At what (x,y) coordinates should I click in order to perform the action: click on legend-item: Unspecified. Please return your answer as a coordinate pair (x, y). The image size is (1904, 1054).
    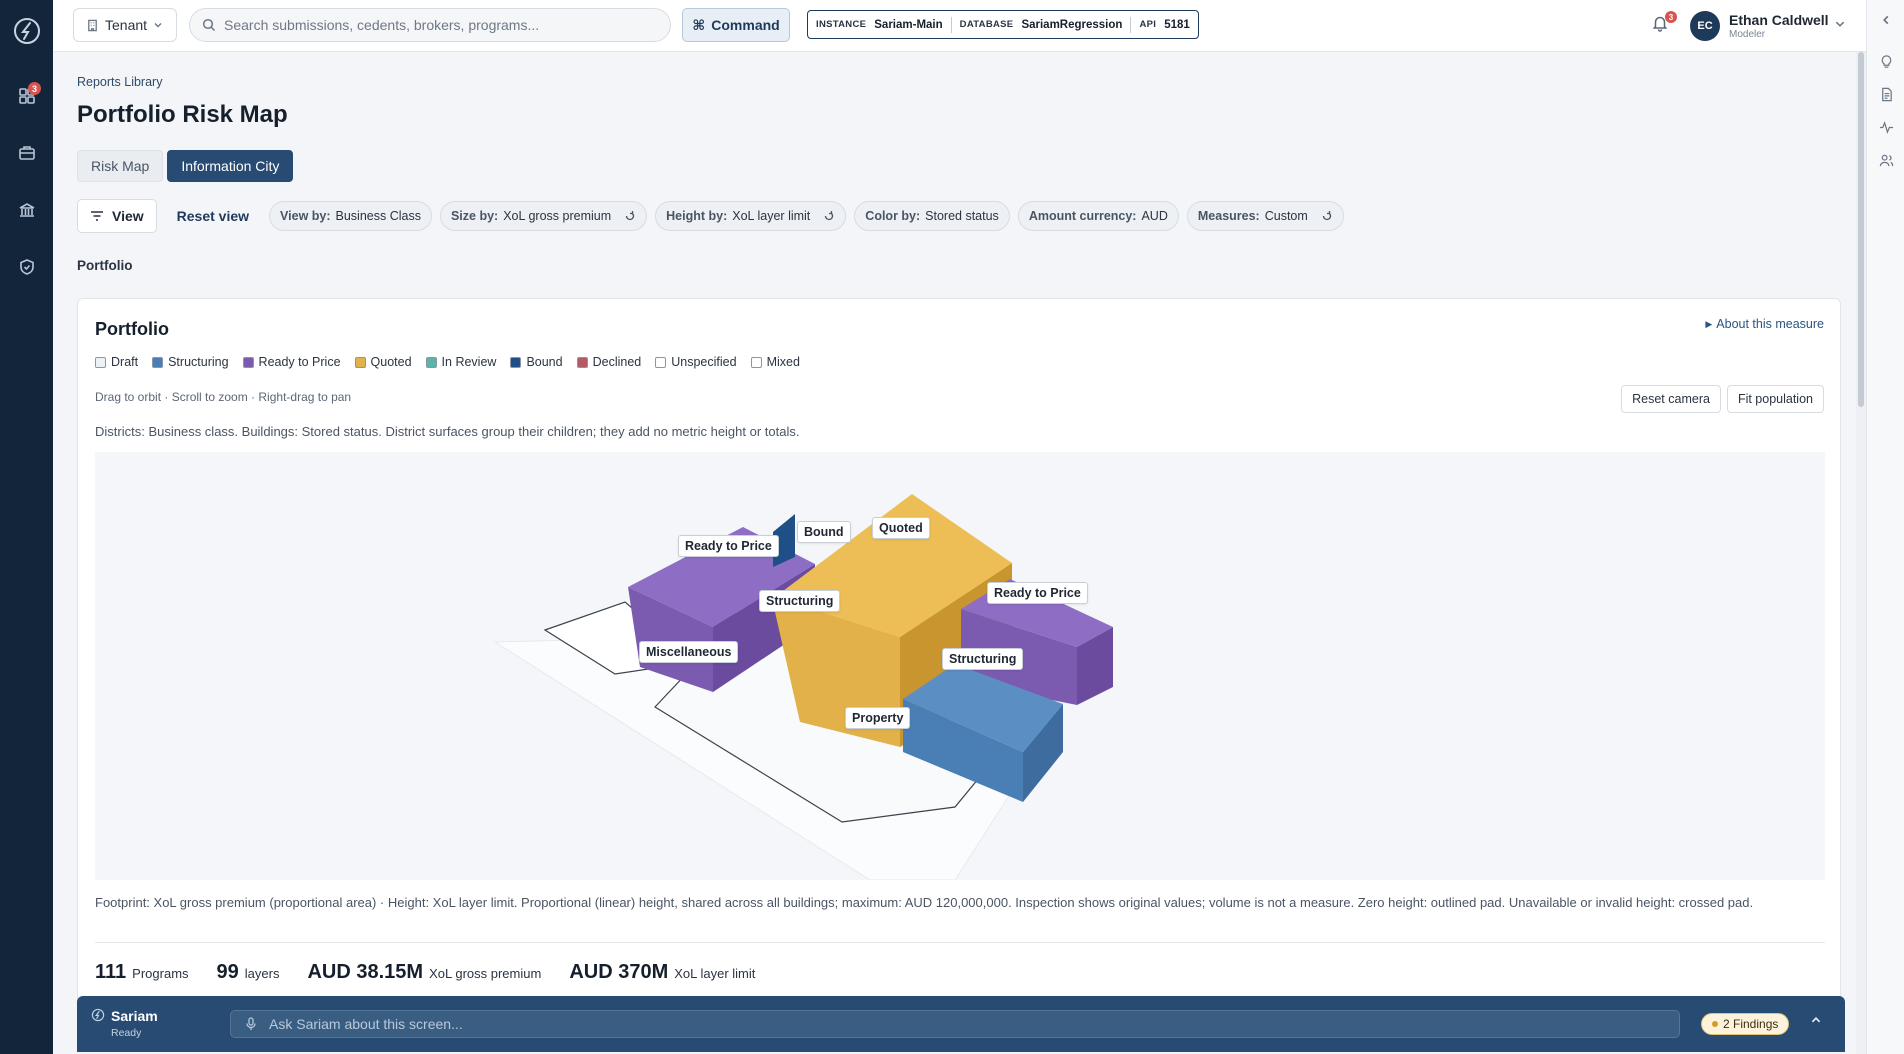
    Looking at the image, I should click on (696, 362).